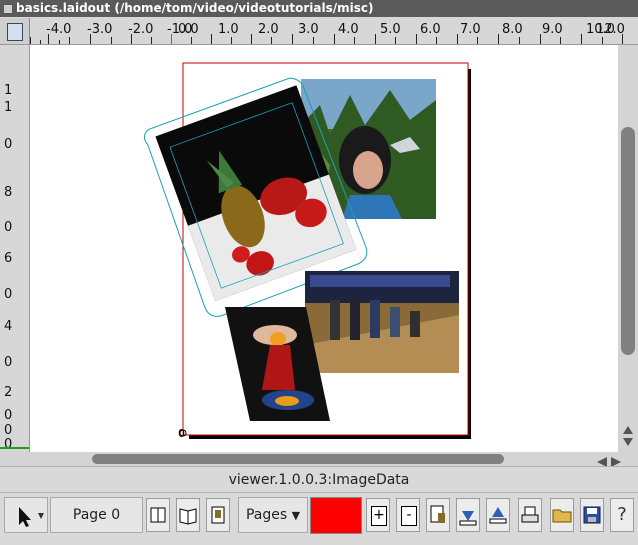 The image size is (638, 545). I want to click on pages-dropdown: Pages ▼, so click(273, 515).